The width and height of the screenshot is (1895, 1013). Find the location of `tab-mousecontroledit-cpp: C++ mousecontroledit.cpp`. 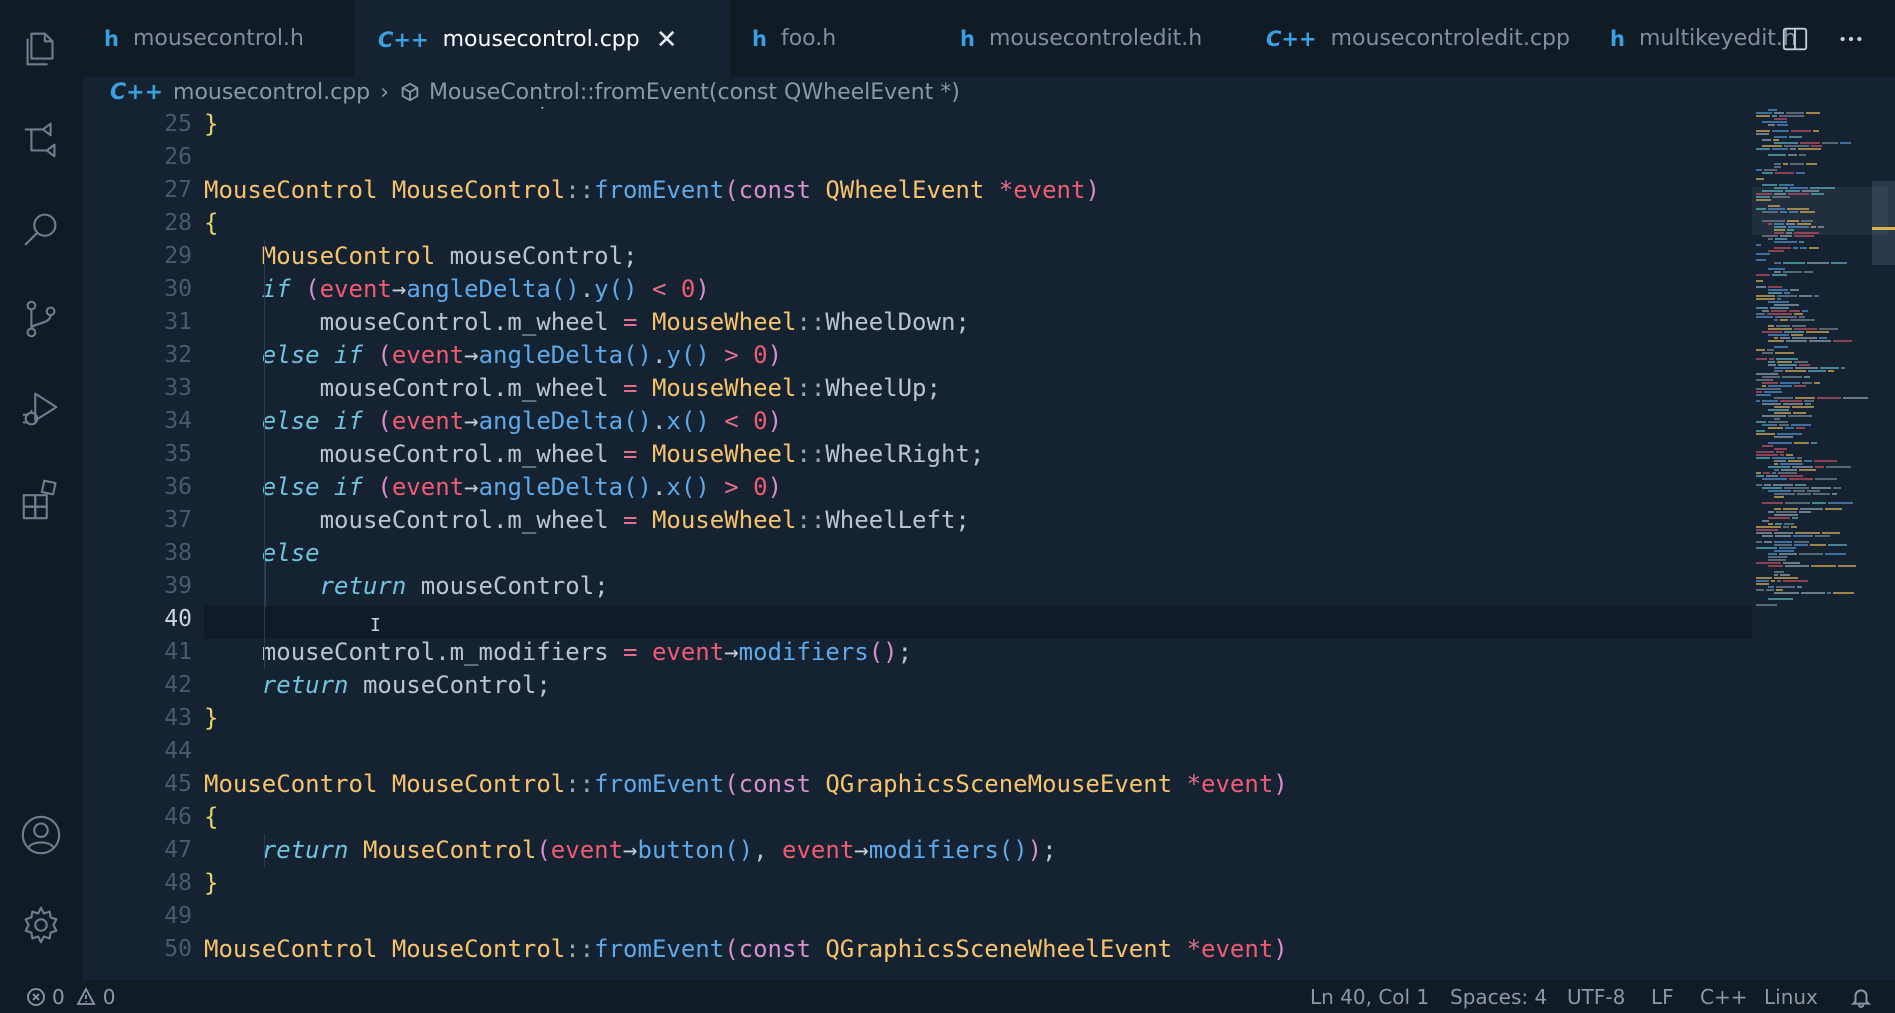

tab-mousecontroledit-cpp: C++ mousecontroledit.cpp is located at coordinates (1405, 38).